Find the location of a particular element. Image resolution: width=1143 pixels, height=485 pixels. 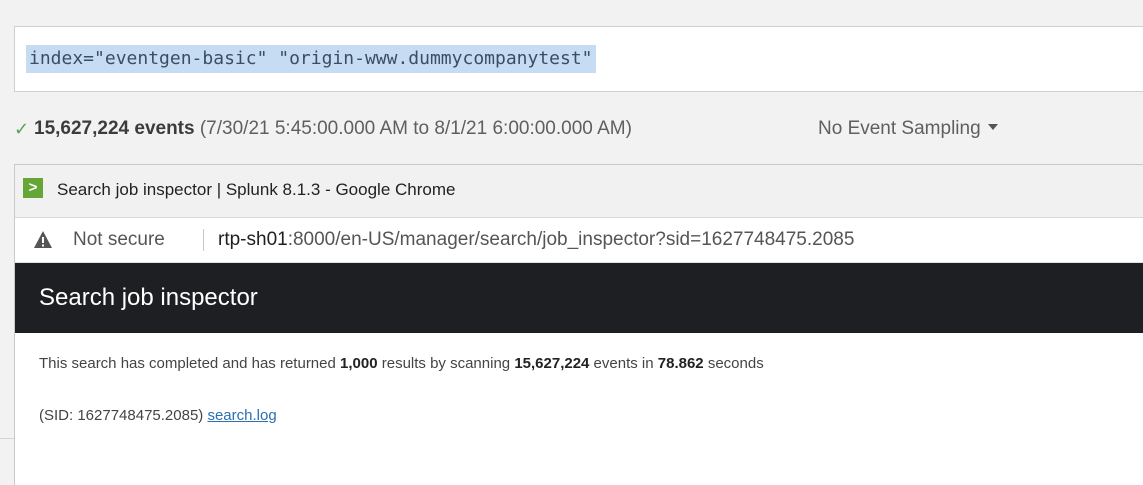

event-sampling-dropdown: No Event Sampling is located at coordinates (908, 129).